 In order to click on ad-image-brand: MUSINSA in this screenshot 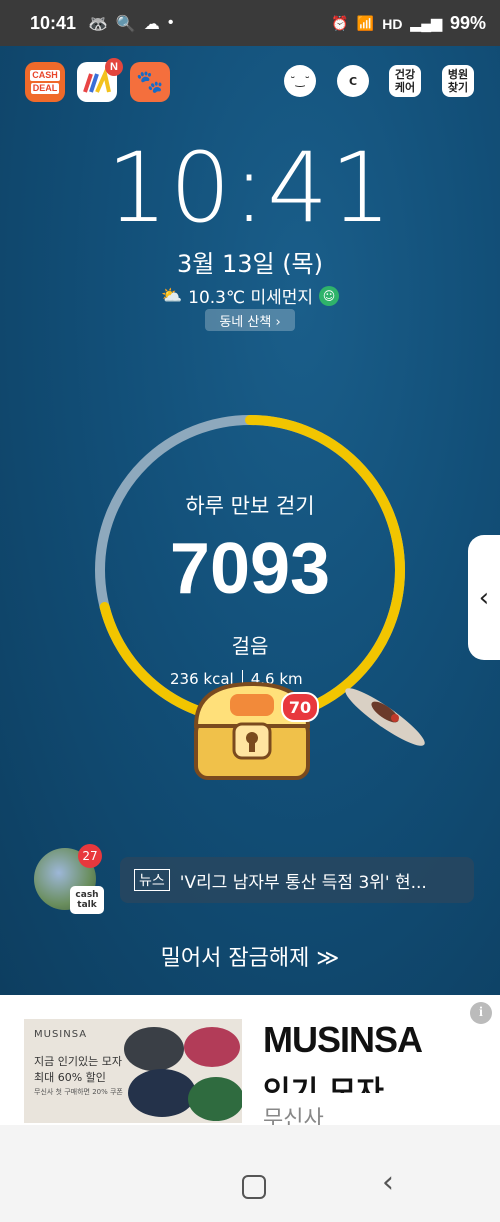, I will do `click(61, 1034)`.